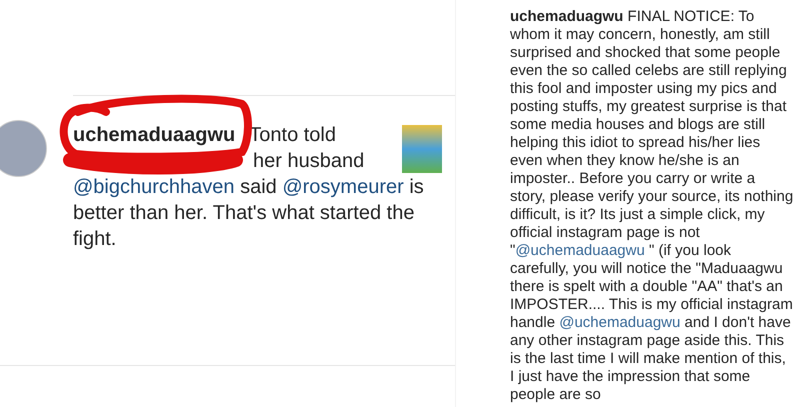 Image resolution: width=798 pixels, height=407 pixels. What do you see at coordinates (422, 149) in the screenshot?
I see `sticker-placeholder` at bounding box center [422, 149].